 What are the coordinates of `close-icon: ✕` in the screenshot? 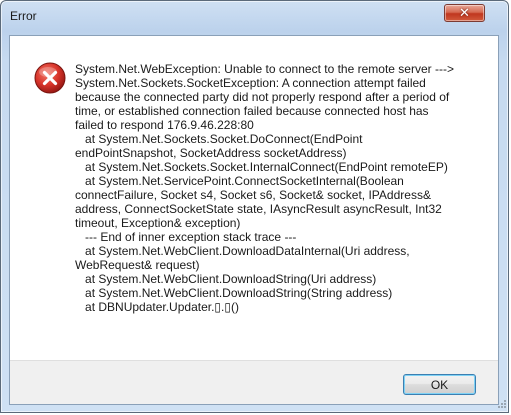 It's located at (464, 12).